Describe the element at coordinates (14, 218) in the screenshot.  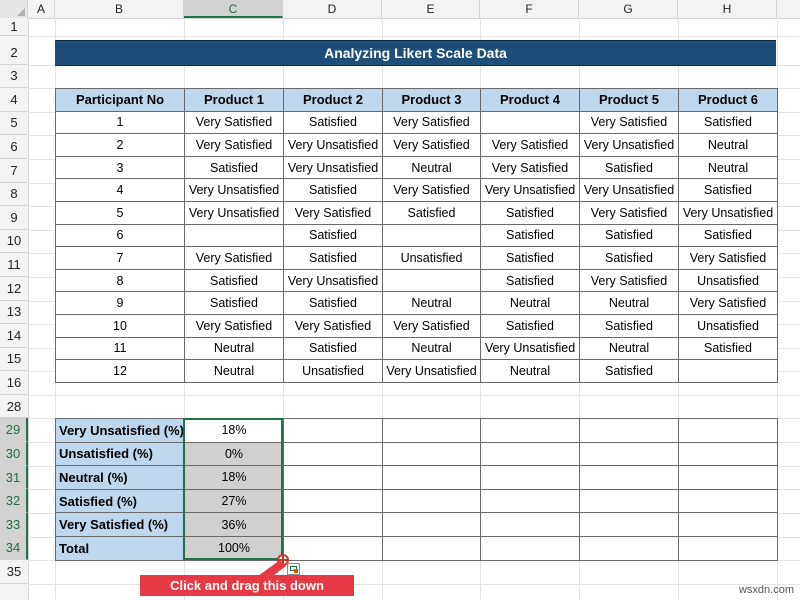
I see `row-header-9: 9` at that location.